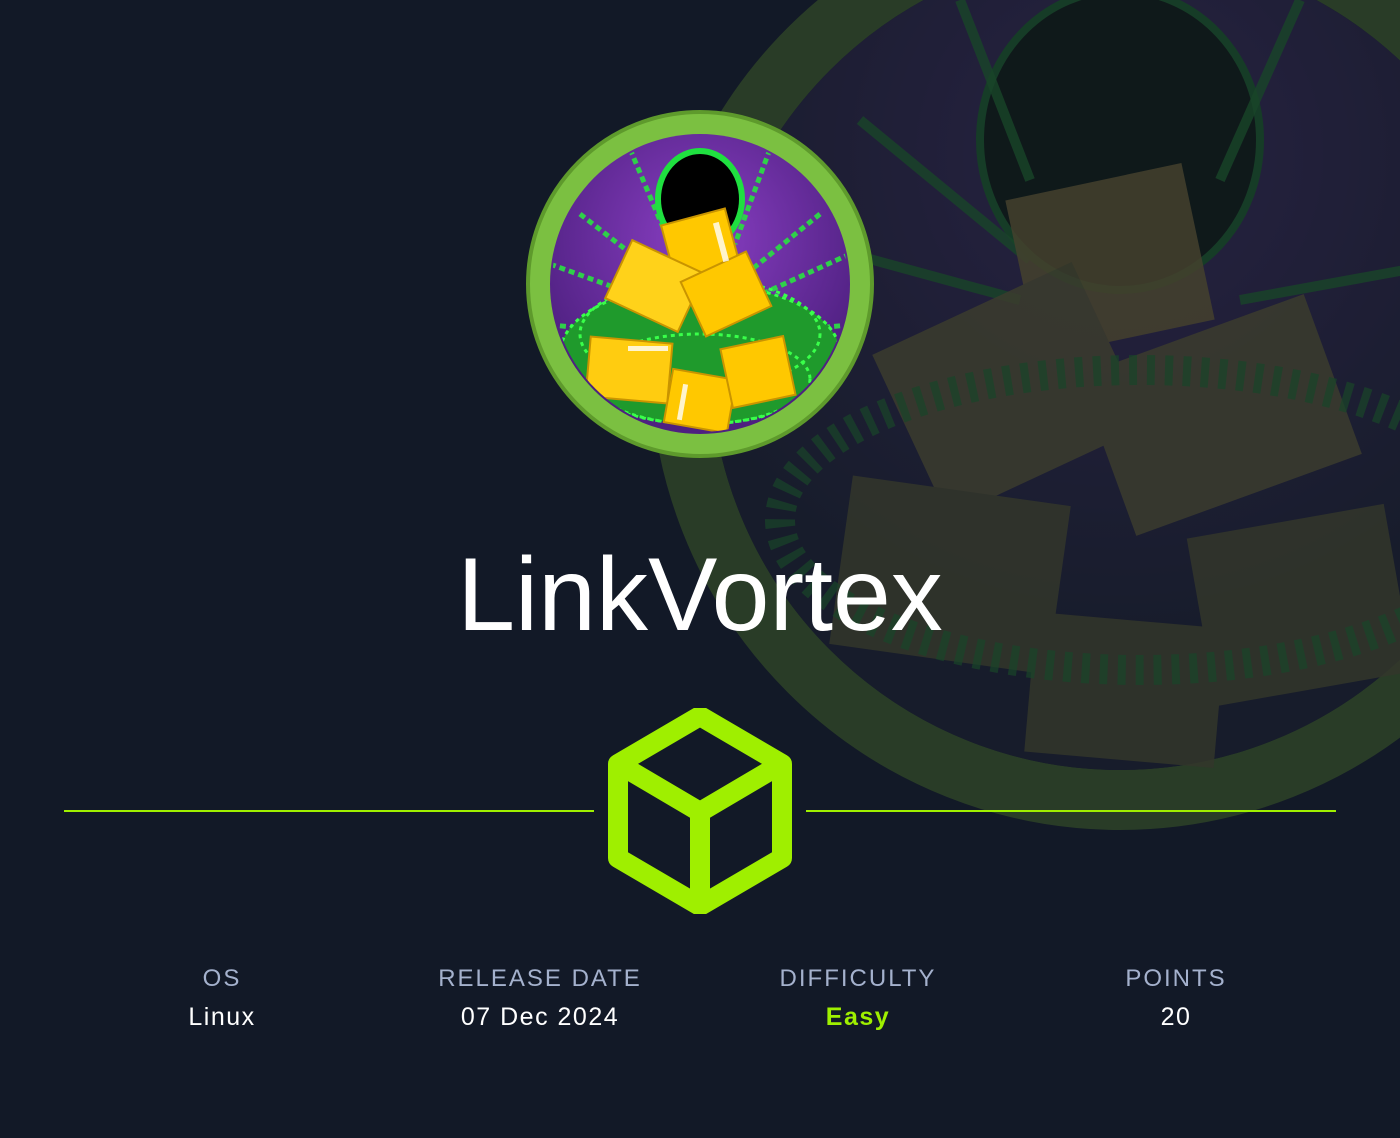  I want to click on stat-release-date: RELEASE DATE 07 Dec 2024, so click(540, 1000).